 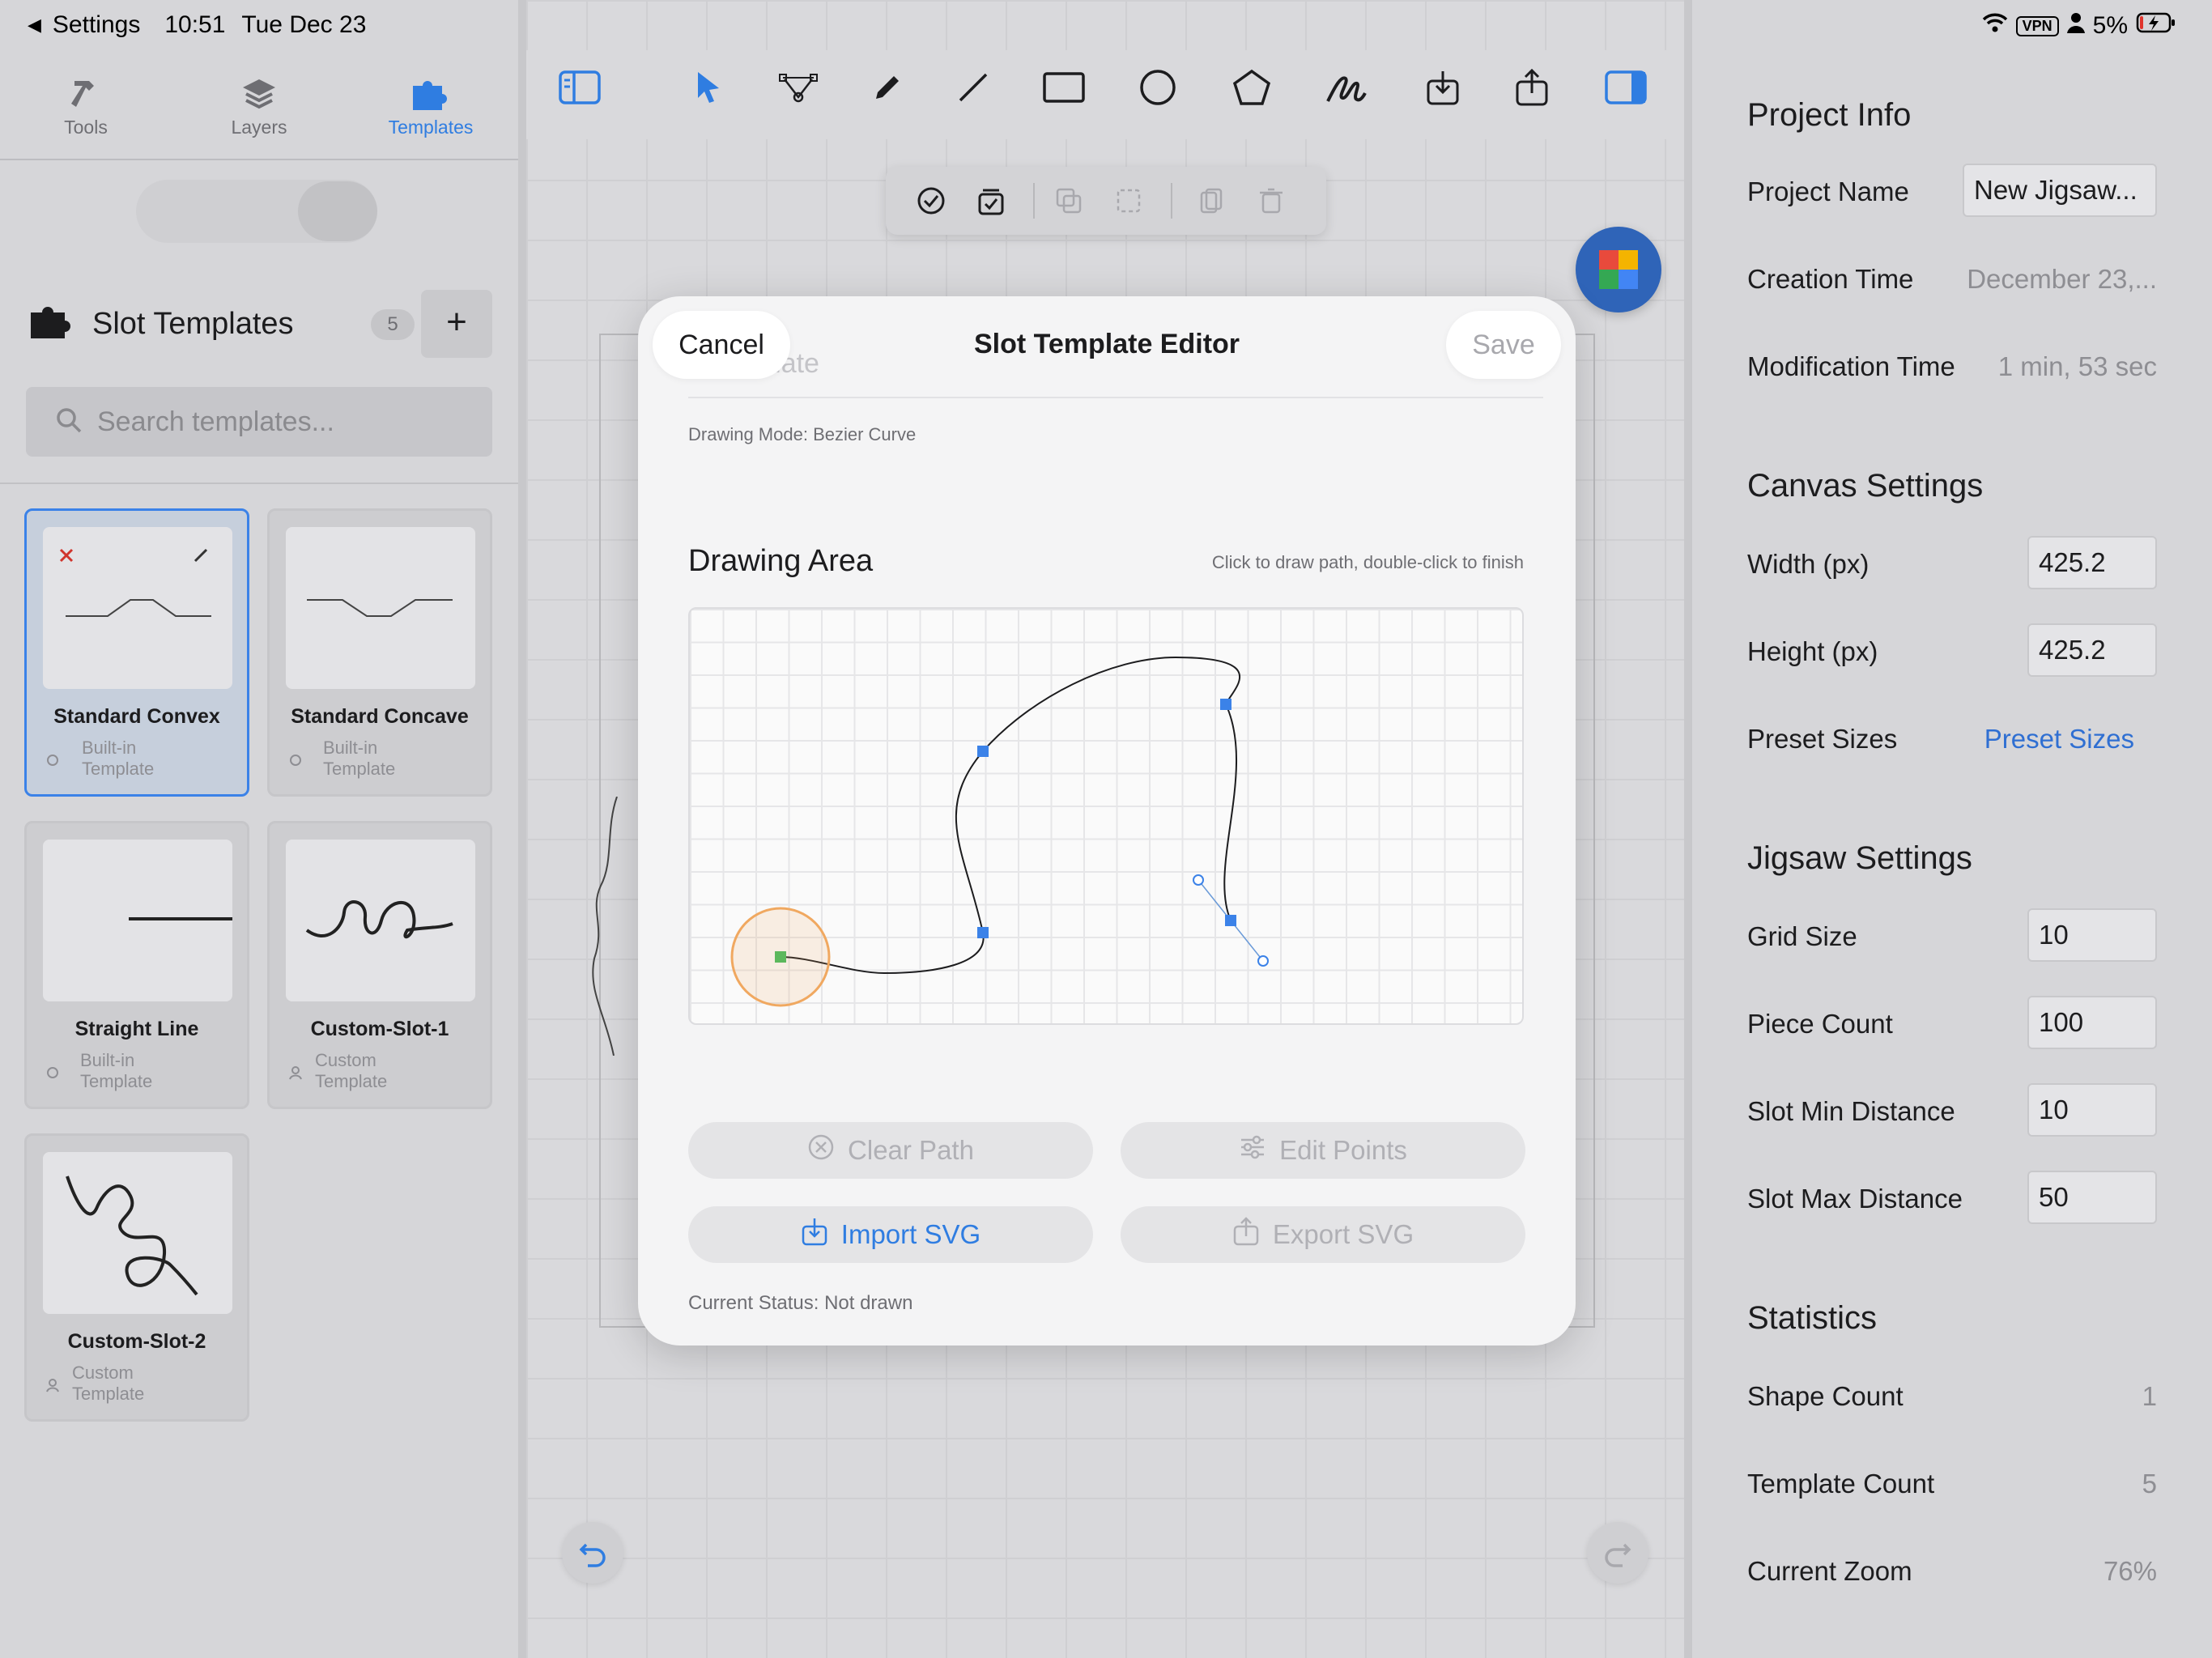 I want to click on add-template-button: +, so click(x=456, y=324).